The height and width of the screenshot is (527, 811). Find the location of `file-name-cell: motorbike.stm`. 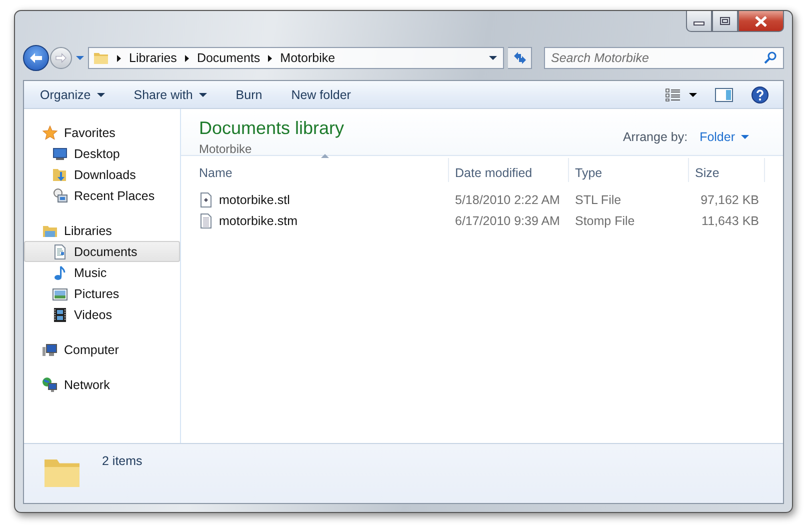

file-name-cell: motorbike.stm is located at coordinates (321, 220).